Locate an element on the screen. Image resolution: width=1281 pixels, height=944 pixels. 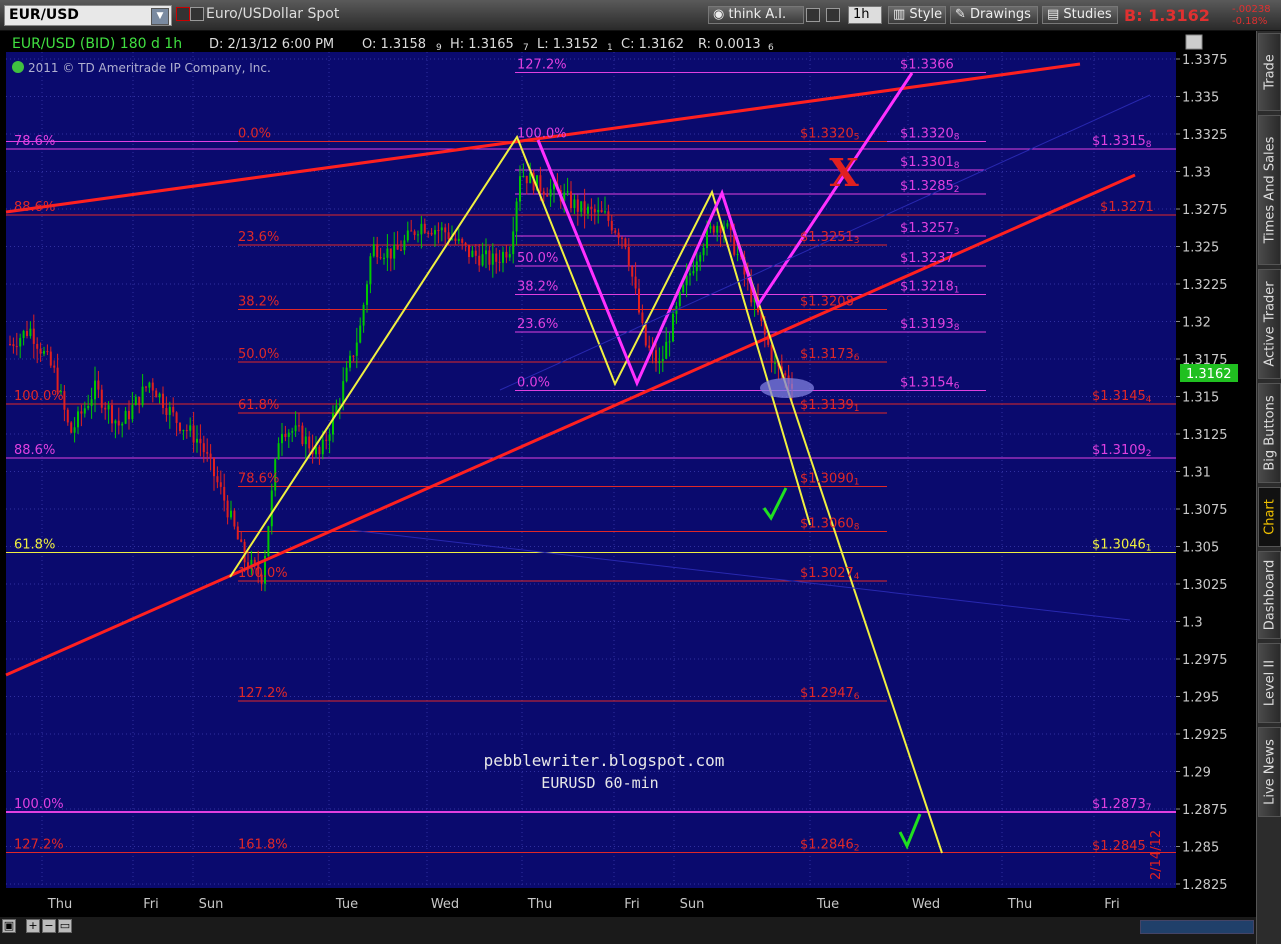
y-tick-label: 1.2925 is located at coordinates (1205, 735).